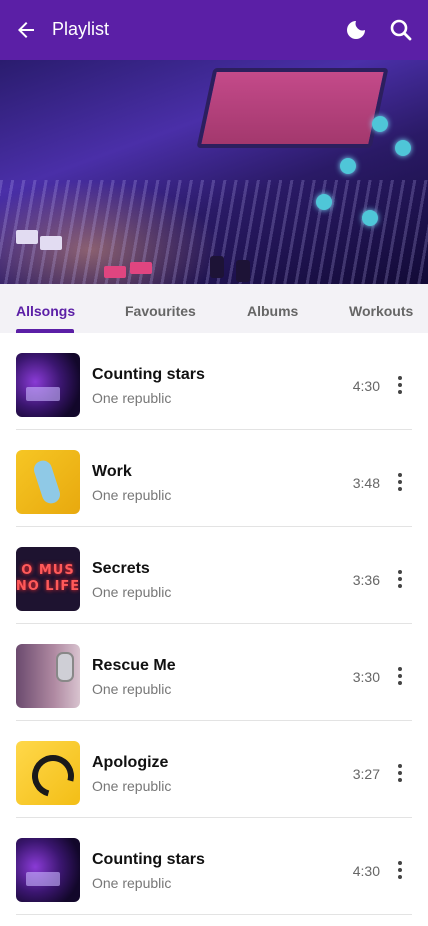 Image resolution: width=428 pixels, height=926 pixels. I want to click on page-title: Playlist, so click(81, 29).